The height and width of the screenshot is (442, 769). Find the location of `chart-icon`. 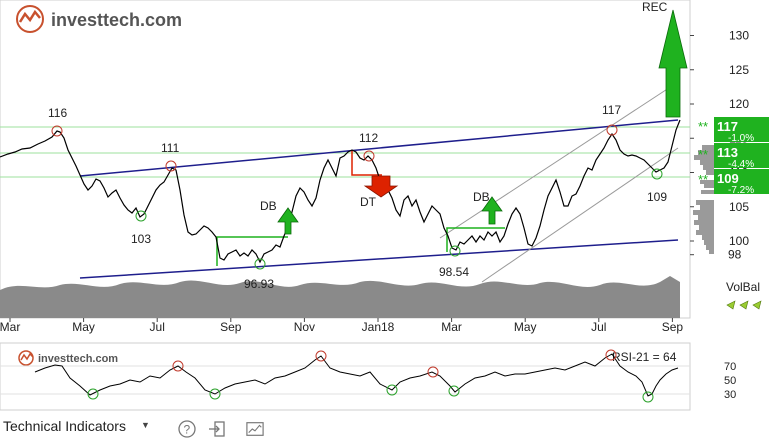

chart-icon is located at coordinates (255, 429).